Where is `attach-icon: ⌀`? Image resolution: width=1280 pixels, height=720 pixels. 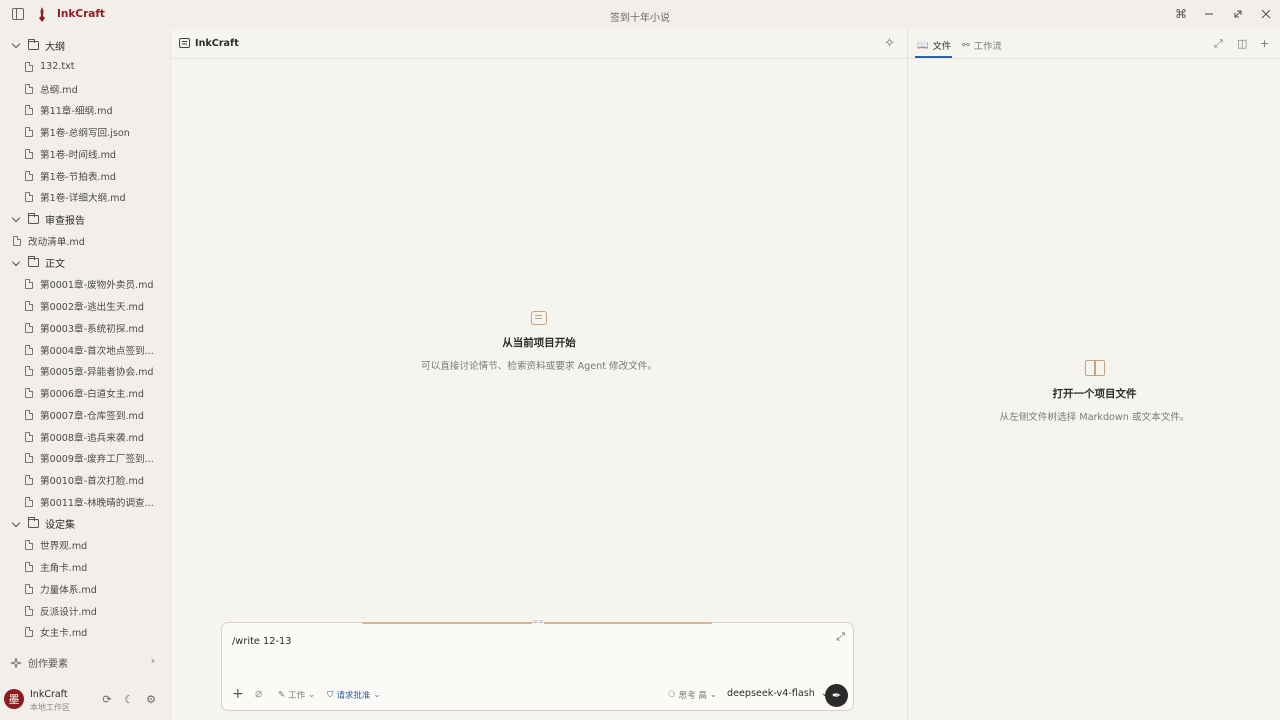 attach-icon: ⌀ is located at coordinates (258, 693).